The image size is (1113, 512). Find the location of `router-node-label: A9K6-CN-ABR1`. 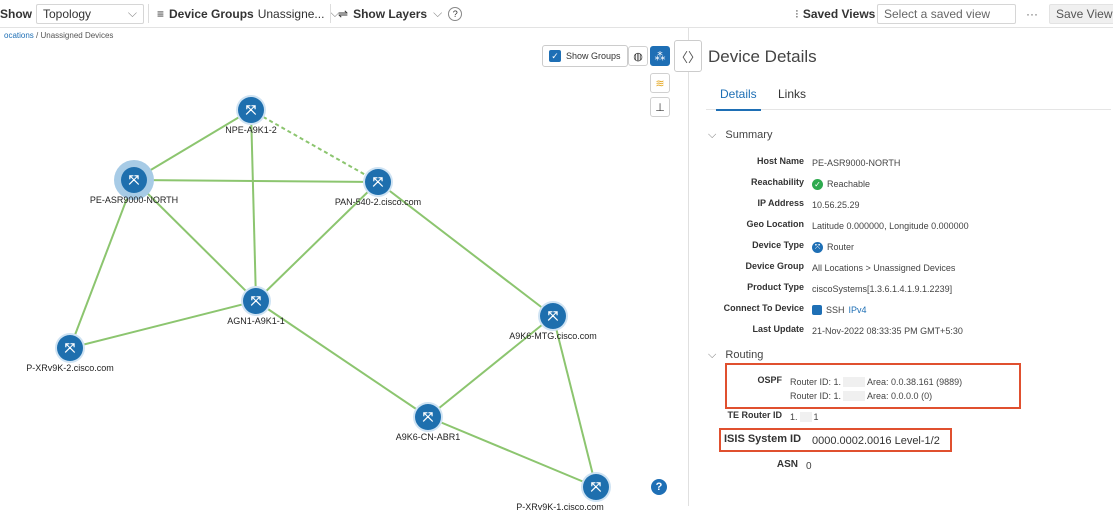

router-node-label: A9K6-CN-ABR1 is located at coordinates (428, 437).